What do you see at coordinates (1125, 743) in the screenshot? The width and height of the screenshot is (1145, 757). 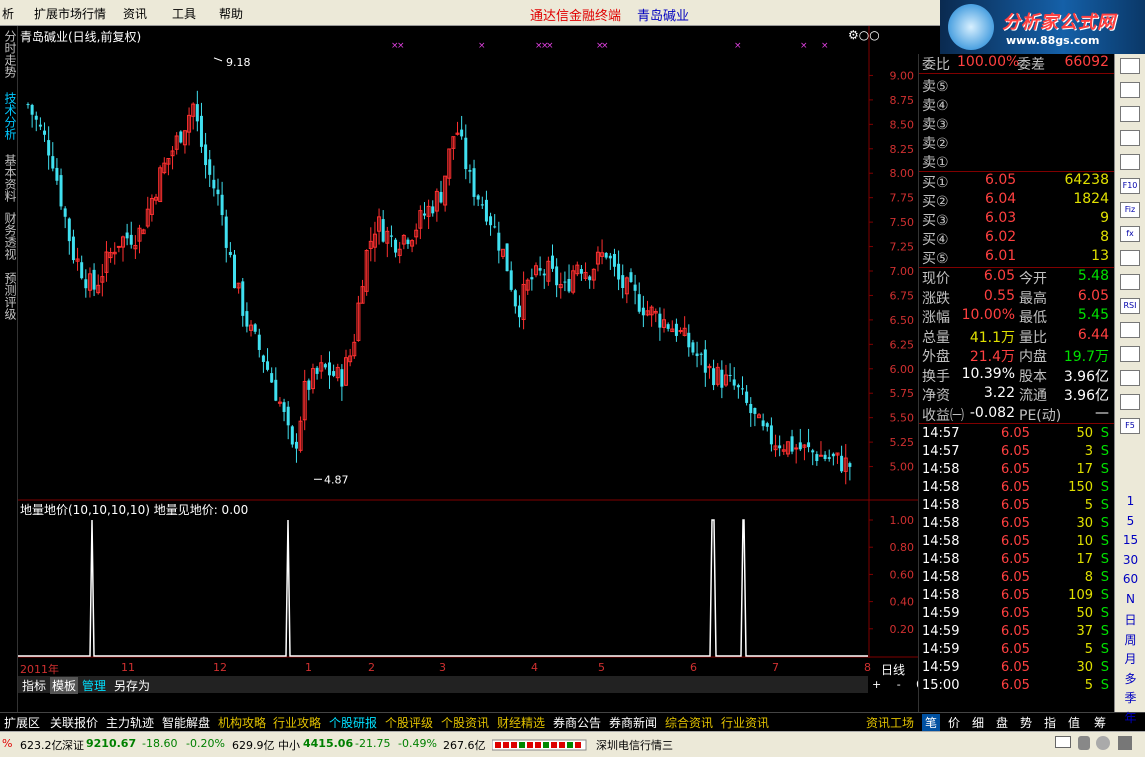 I see `speaker-icon` at bounding box center [1125, 743].